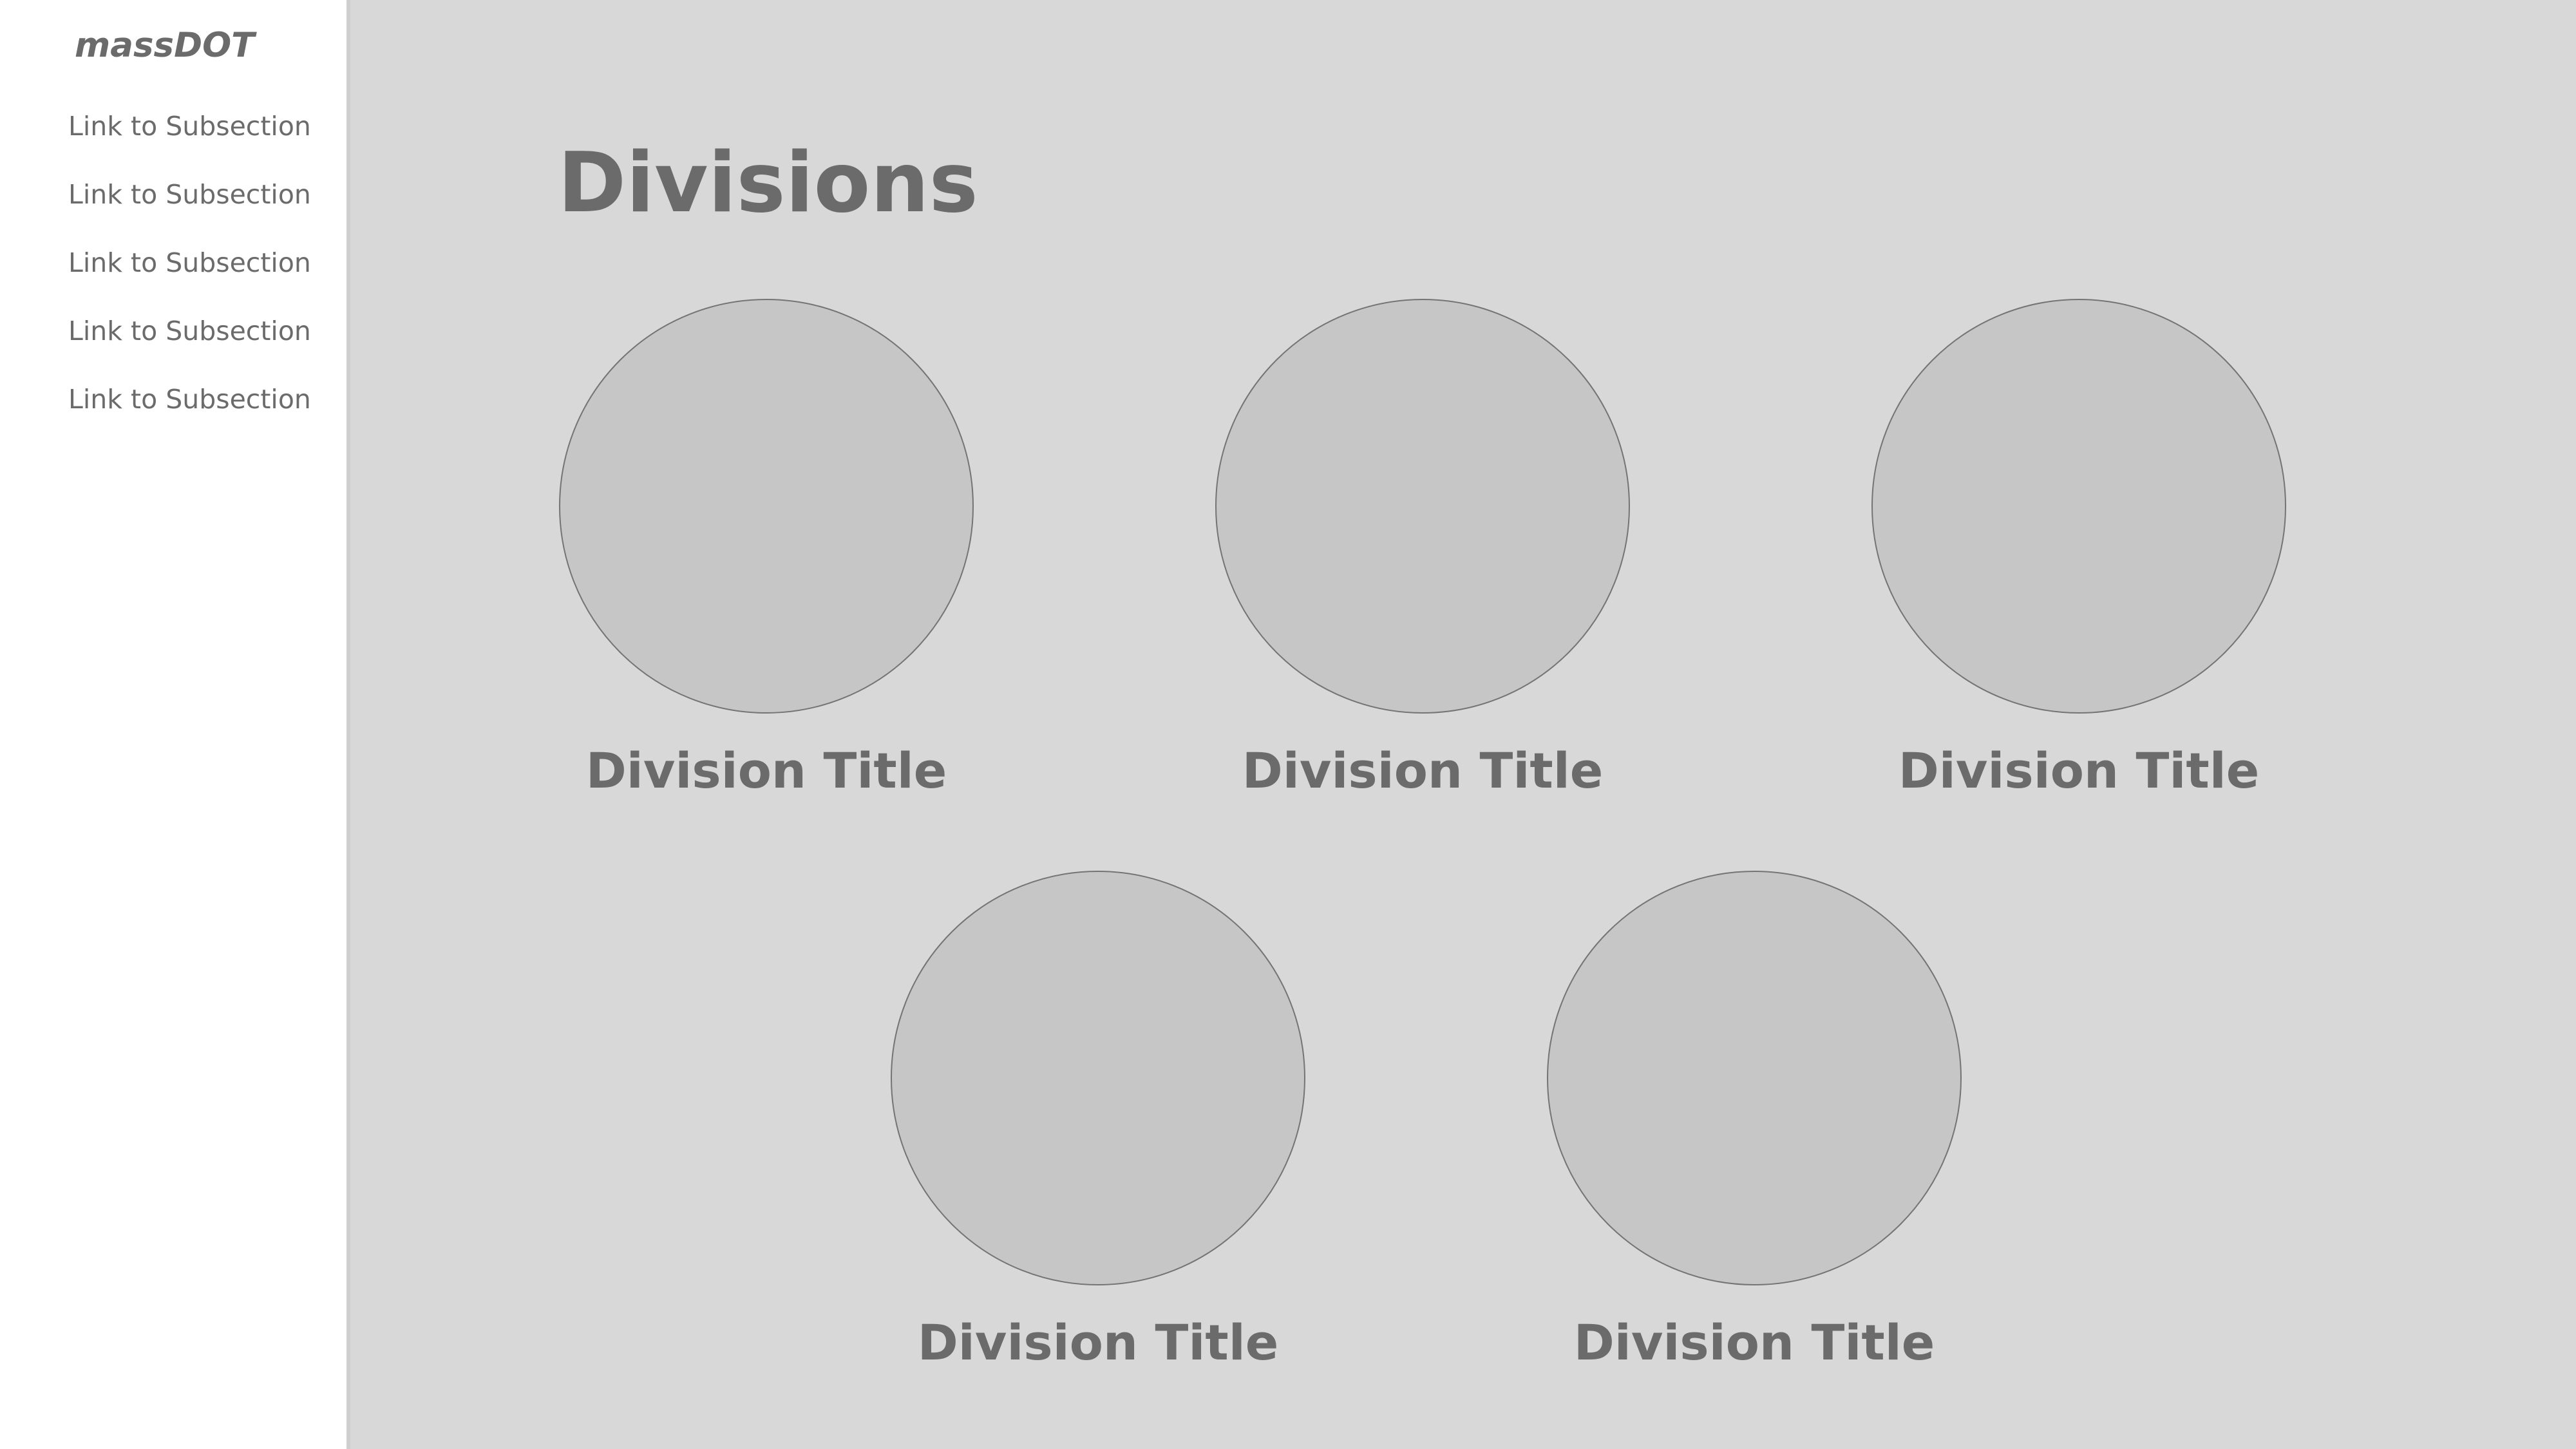  Describe the element at coordinates (768, 183) in the screenshot. I see `page-title: Divisions` at that location.